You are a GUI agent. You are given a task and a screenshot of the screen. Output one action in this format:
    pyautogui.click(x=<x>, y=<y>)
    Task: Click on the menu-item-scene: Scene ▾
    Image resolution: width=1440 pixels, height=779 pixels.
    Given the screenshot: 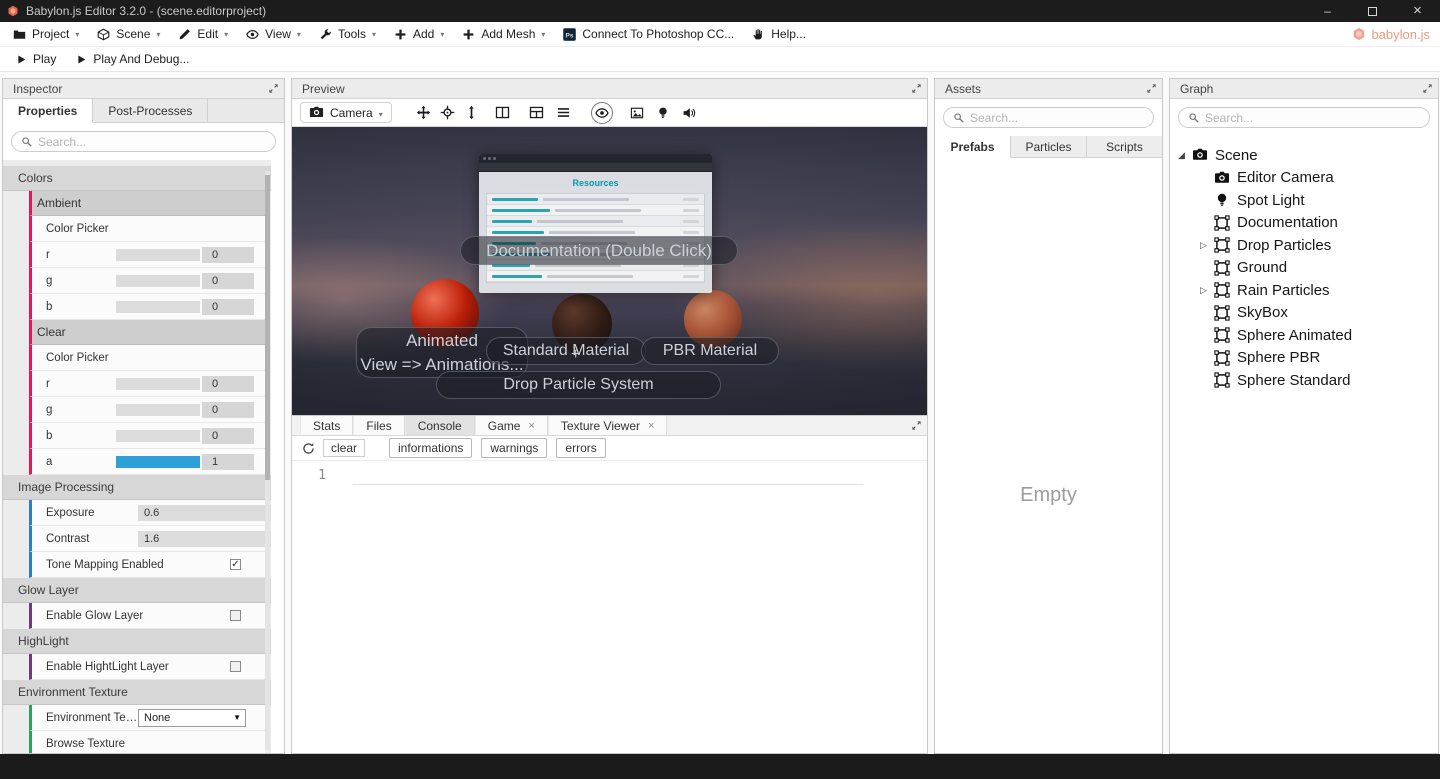 What is the action you would take?
    pyautogui.click(x=128, y=34)
    